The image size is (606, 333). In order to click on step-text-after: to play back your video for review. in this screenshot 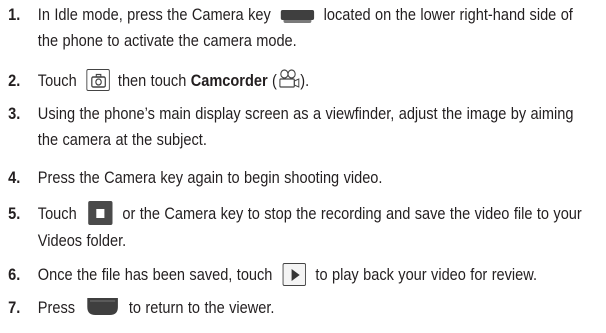, I will do `click(424, 274)`.